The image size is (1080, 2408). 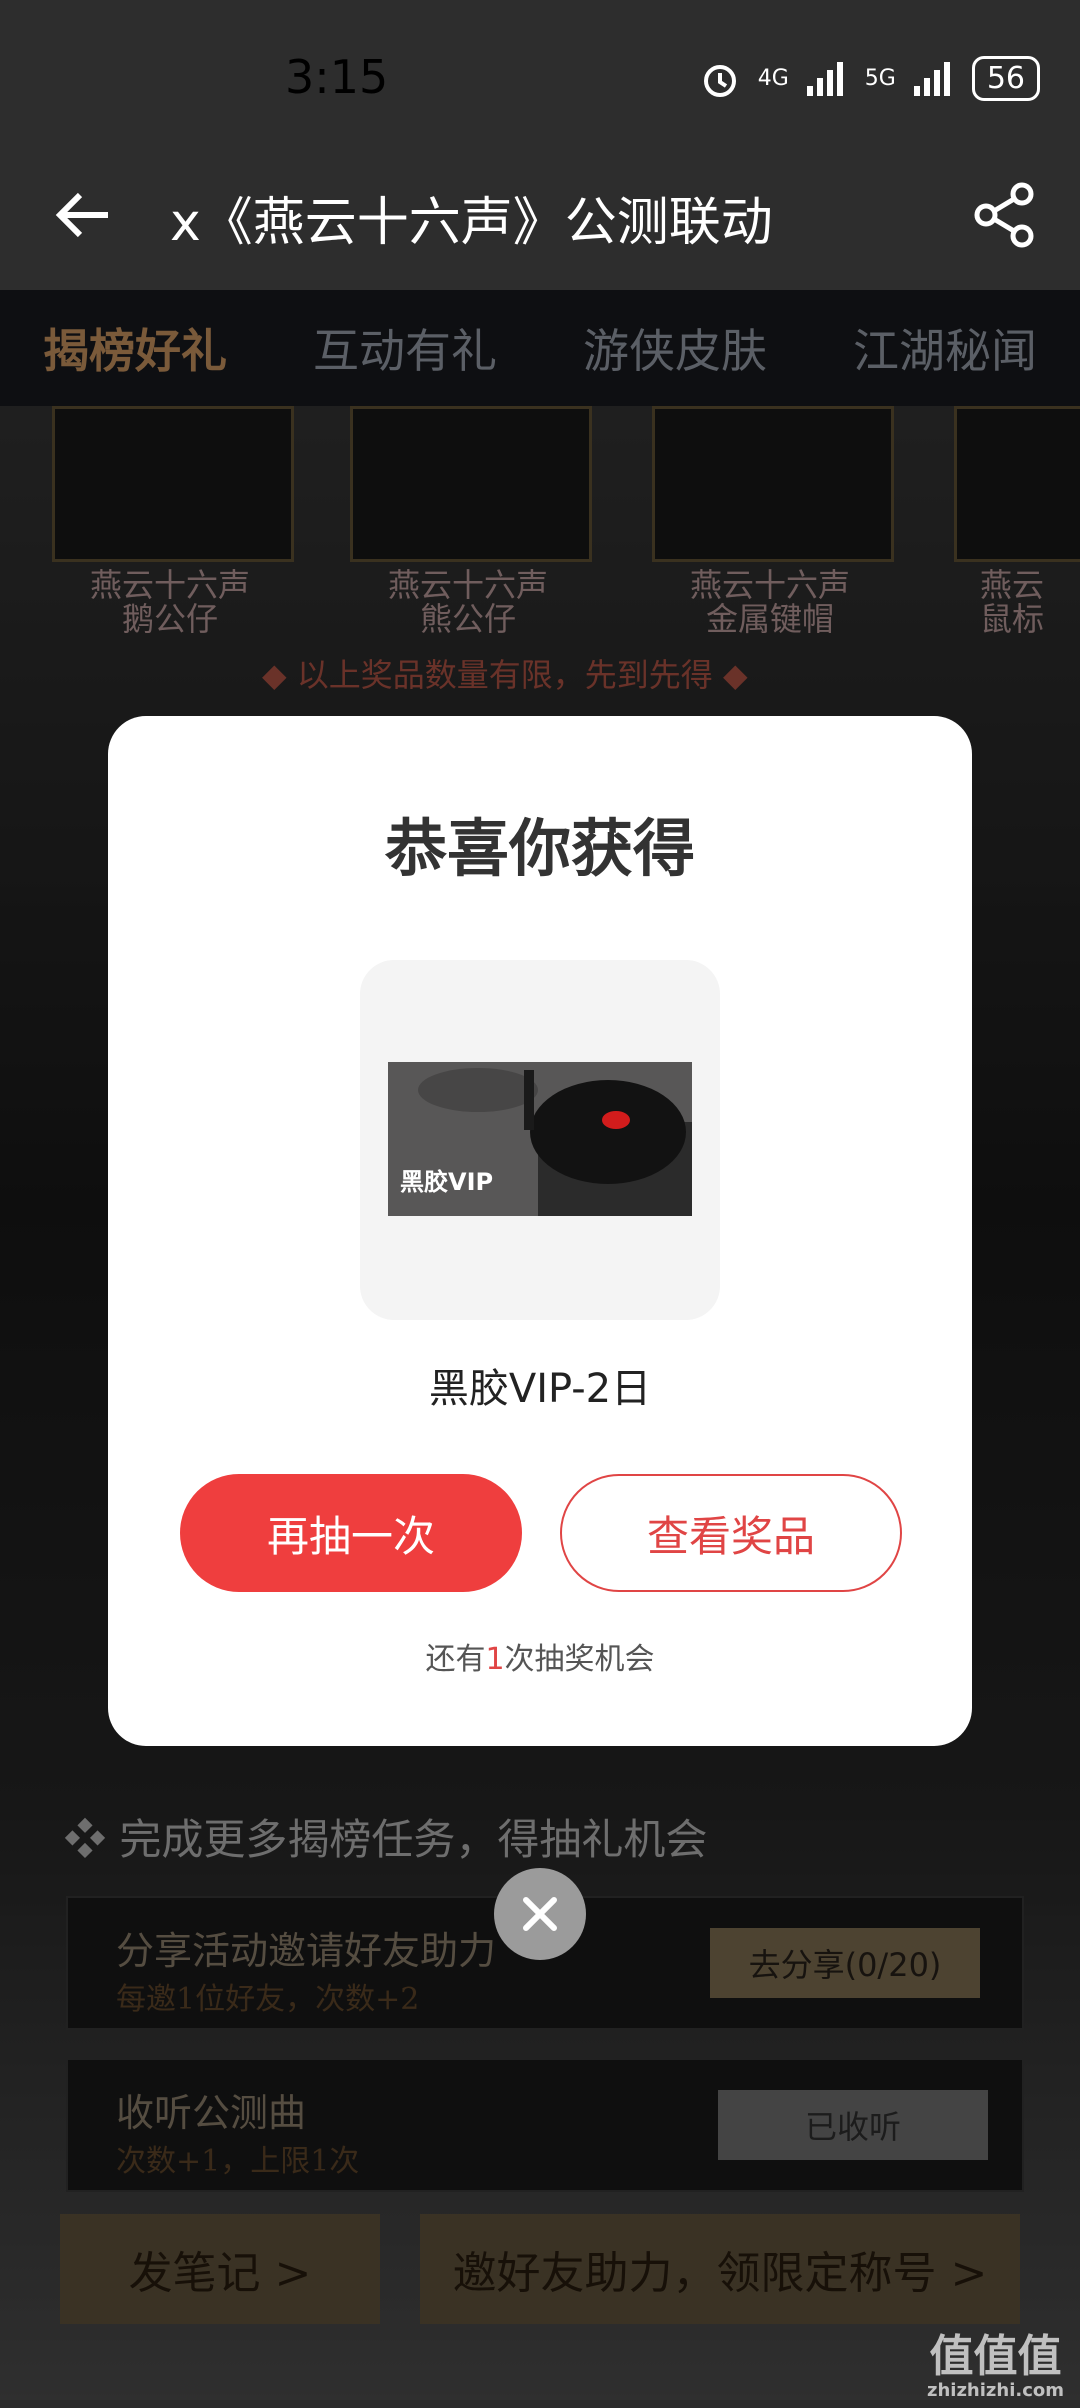 What do you see at coordinates (880, 78) in the screenshot?
I see `network-5g: 5G` at bounding box center [880, 78].